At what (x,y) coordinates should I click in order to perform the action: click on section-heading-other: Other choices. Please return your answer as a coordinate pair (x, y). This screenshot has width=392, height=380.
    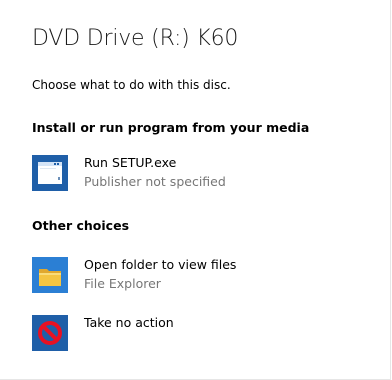
    Looking at the image, I should click on (81, 225).